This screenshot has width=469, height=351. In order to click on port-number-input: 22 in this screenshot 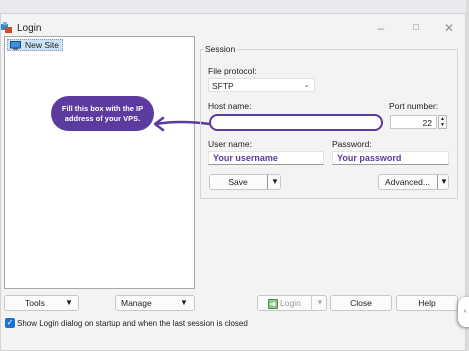, I will do `click(413, 122)`.